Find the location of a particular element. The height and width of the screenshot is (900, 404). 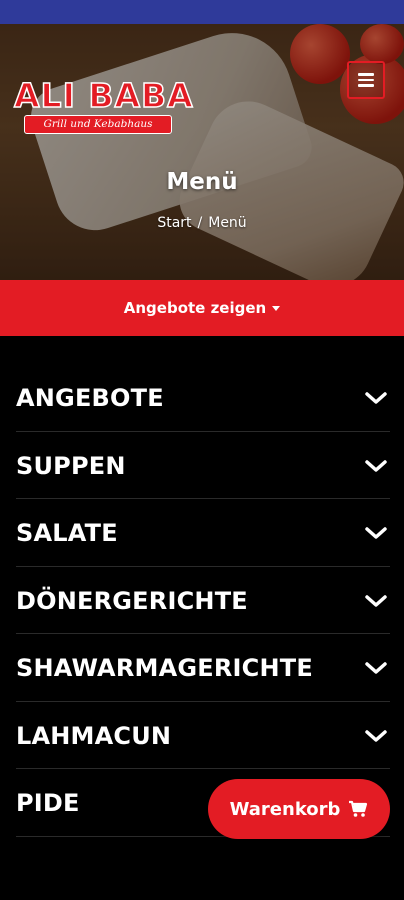

category-label: ANGEBOTE is located at coordinates (90, 398).